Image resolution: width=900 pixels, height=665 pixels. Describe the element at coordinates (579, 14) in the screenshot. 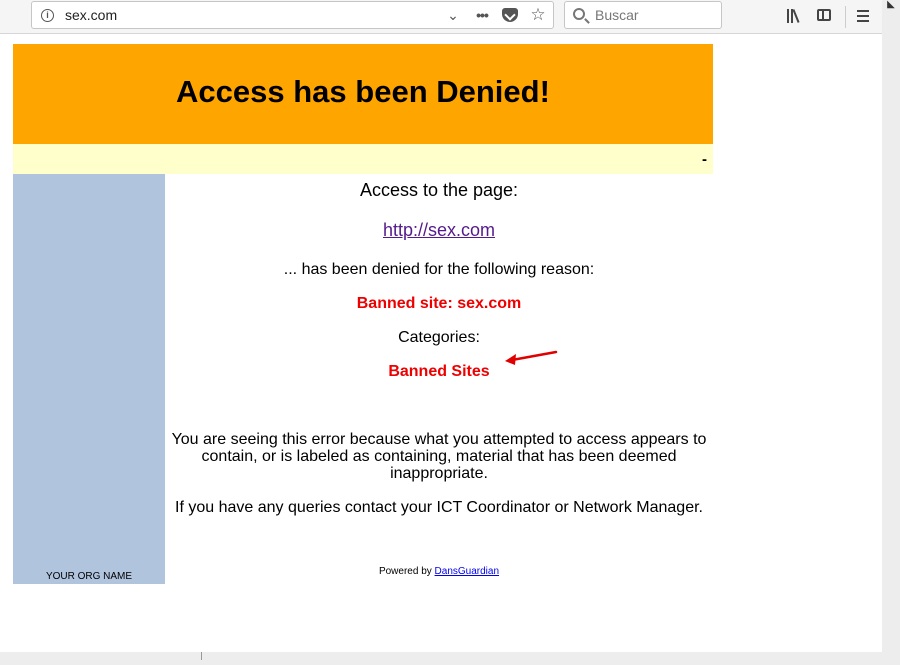

I see `search-icon` at that location.